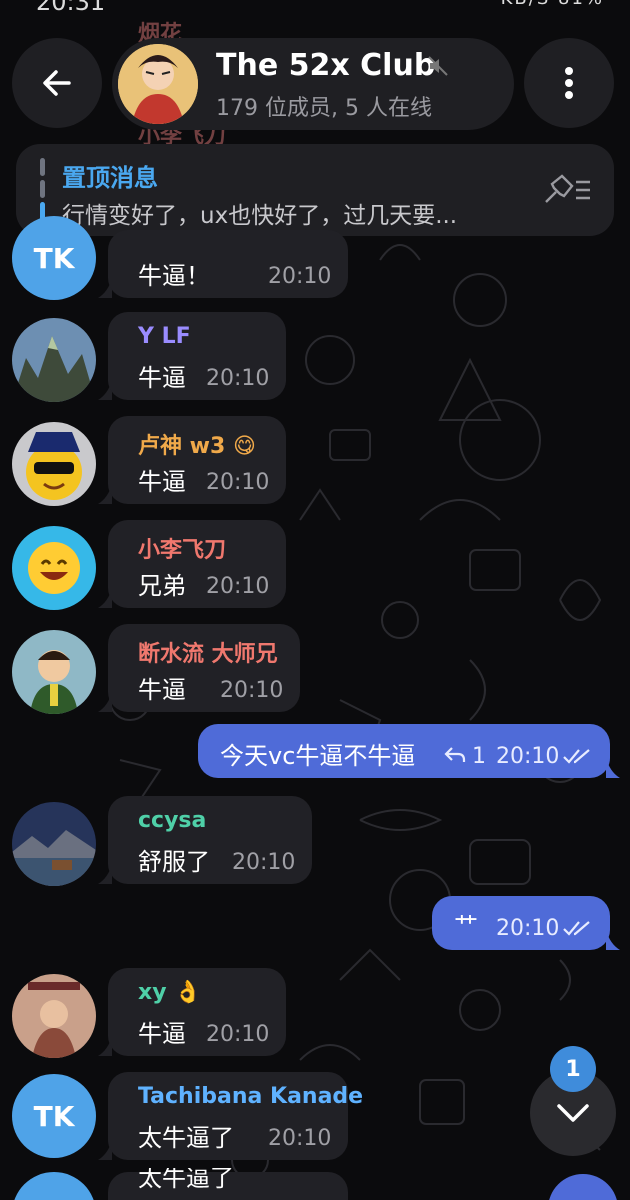 The width and height of the screenshot is (630, 1200). Describe the element at coordinates (70, 6) in the screenshot. I see `status-time: 20:31` at that location.